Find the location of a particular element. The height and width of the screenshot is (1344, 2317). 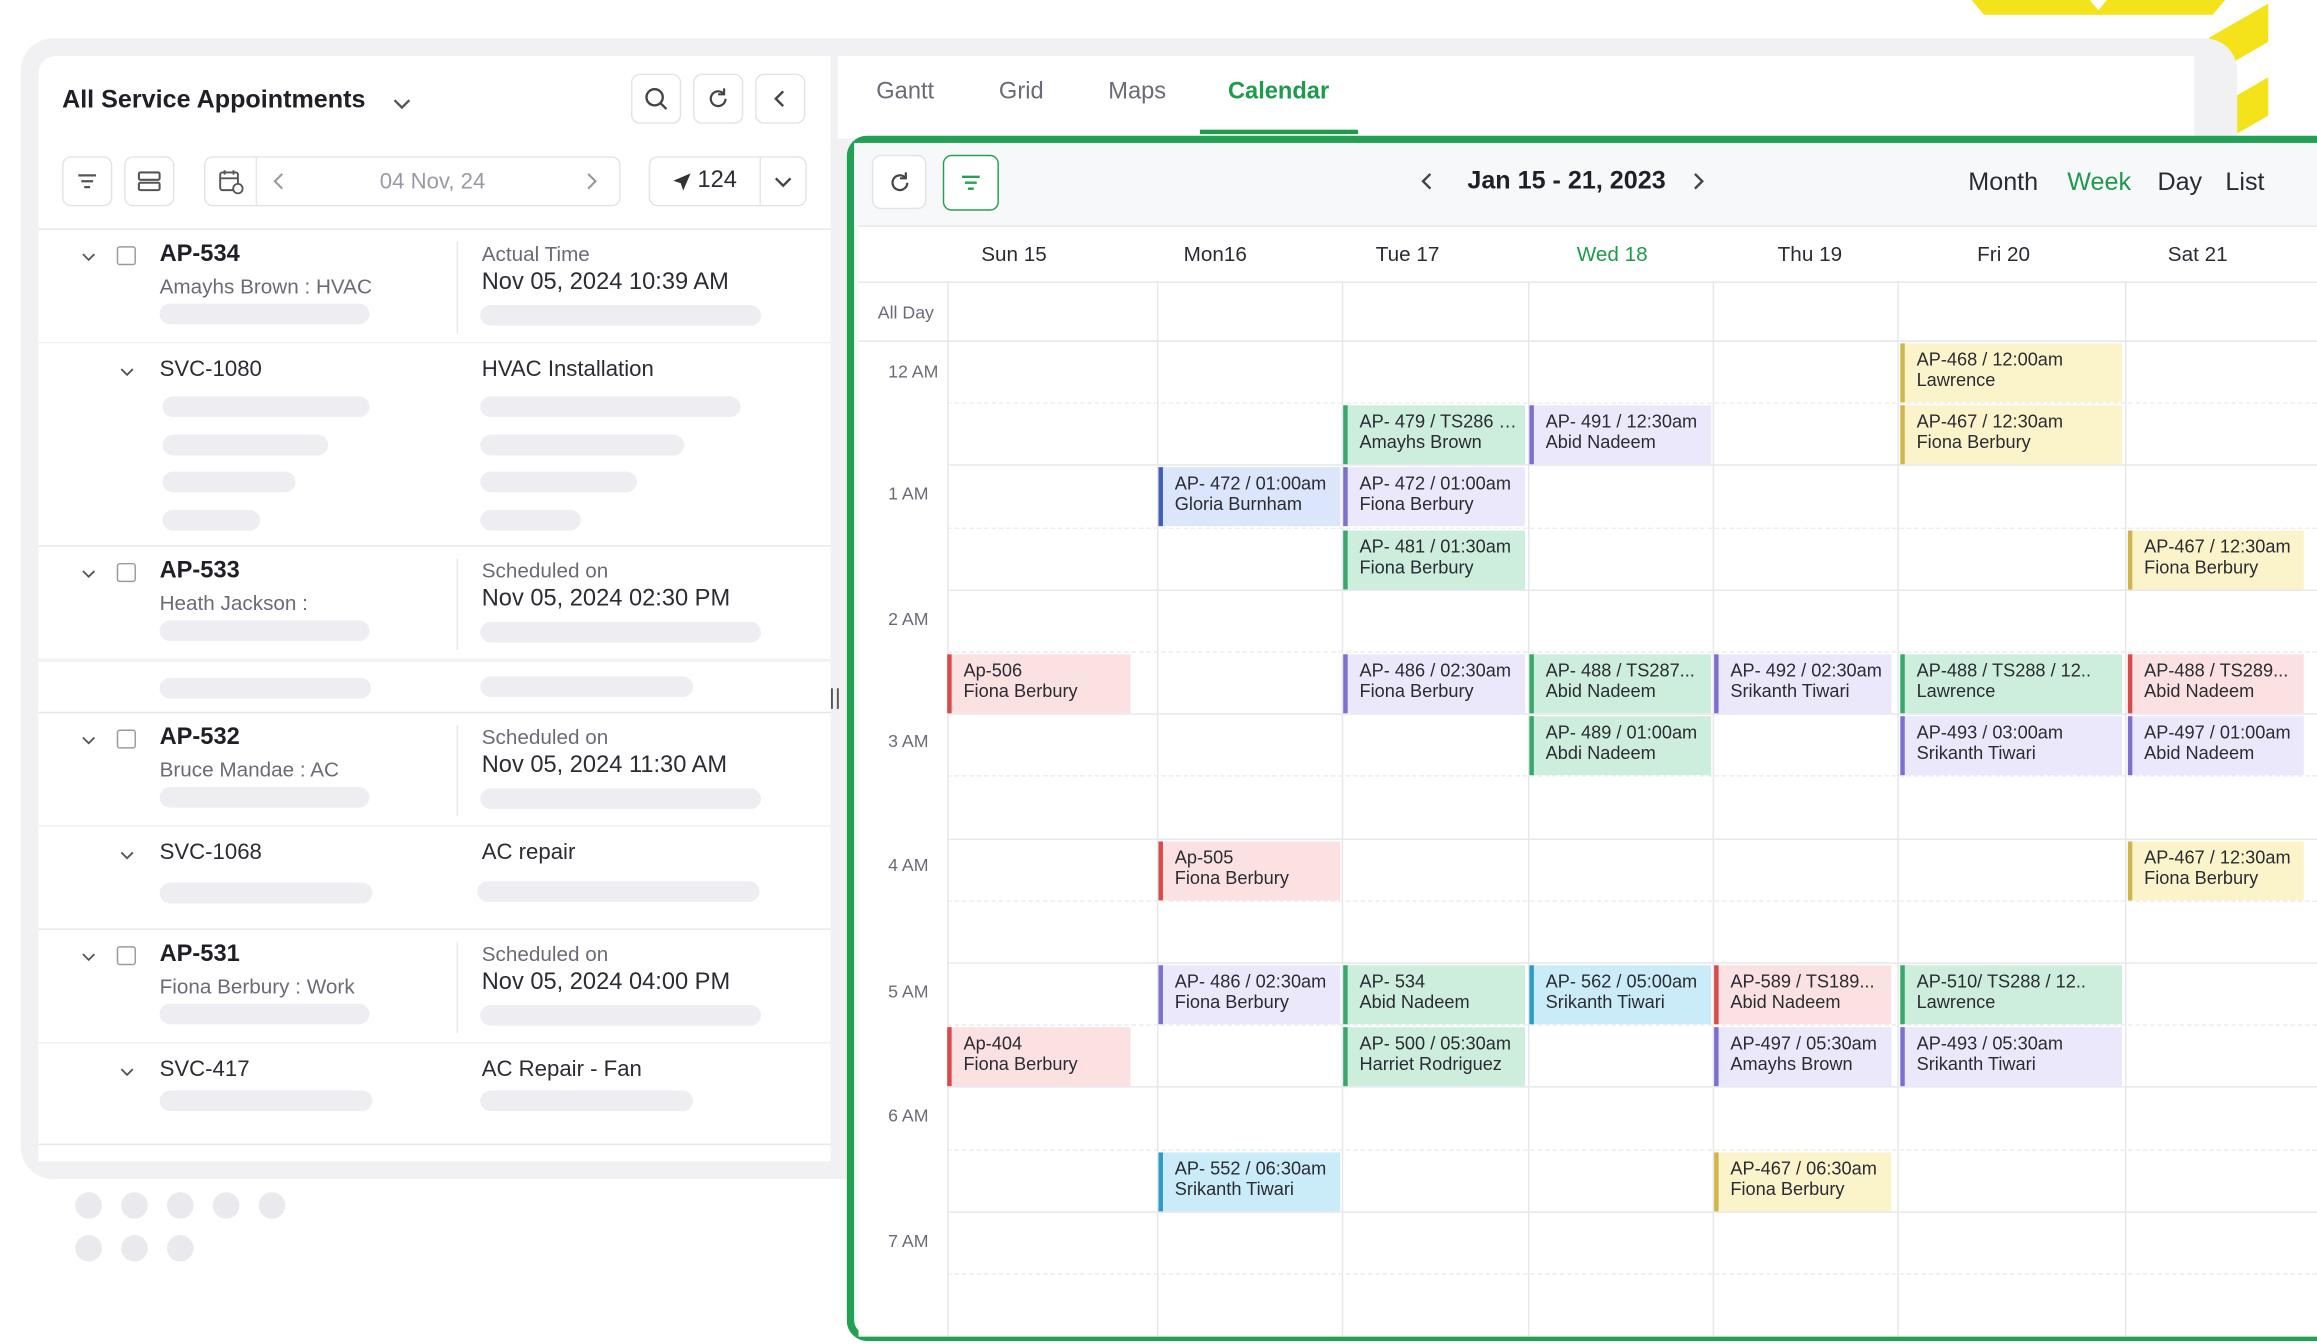

calendar-event: Ap-404 Fiona Berbury is located at coordinates (1039, 1057).